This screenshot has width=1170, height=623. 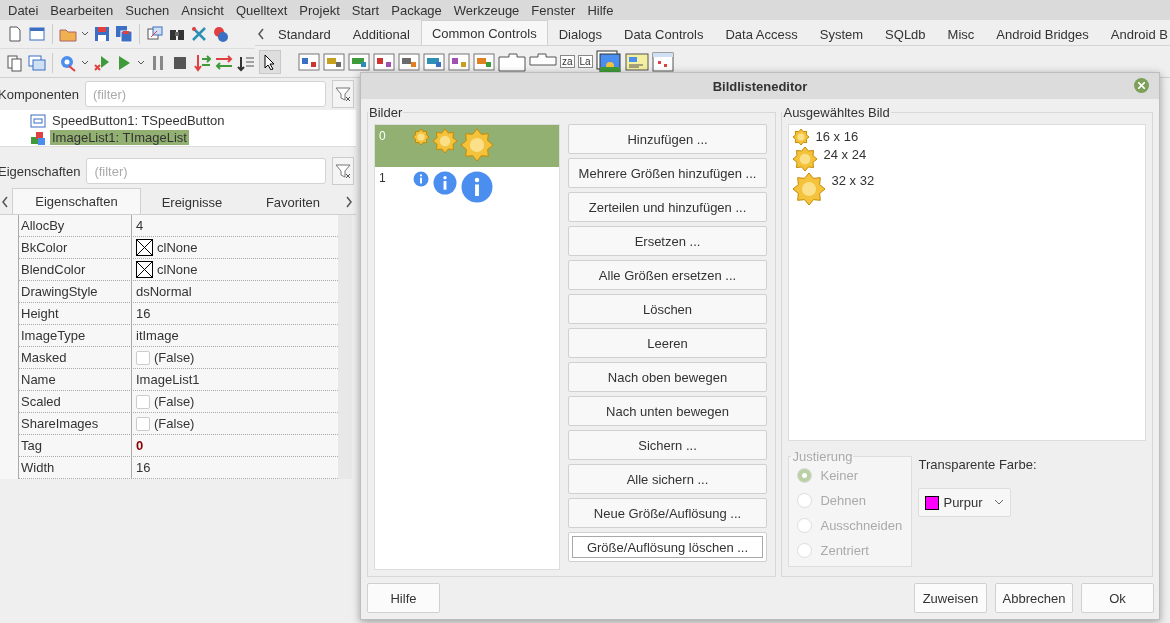 What do you see at coordinates (168, 379) in the screenshot?
I see `property-value: ImageList1` at bounding box center [168, 379].